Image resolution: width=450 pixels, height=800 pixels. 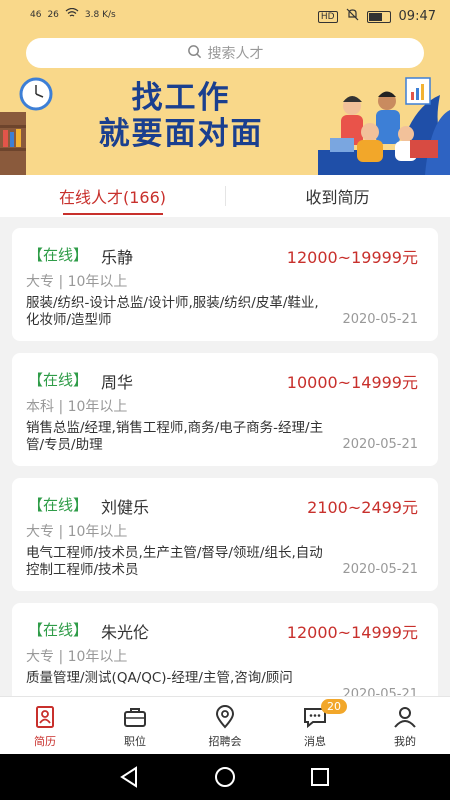 What do you see at coordinates (225, 741) in the screenshot?
I see `nav-job-fair-label: 招聘会` at bounding box center [225, 741].